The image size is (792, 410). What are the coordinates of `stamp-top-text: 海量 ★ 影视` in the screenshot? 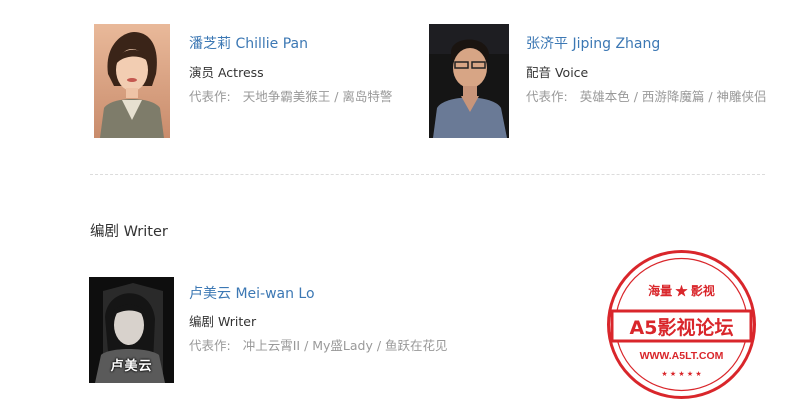 It's located at (681, 290).